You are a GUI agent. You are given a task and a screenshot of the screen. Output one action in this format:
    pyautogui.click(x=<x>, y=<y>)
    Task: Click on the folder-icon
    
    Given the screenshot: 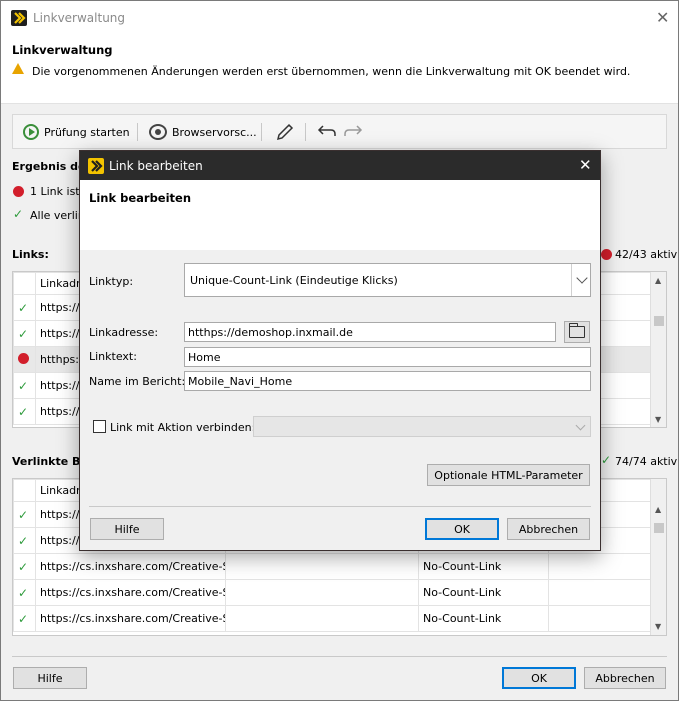 What is the action you would take?
    pyautogui.click(x=576, y=330)
    